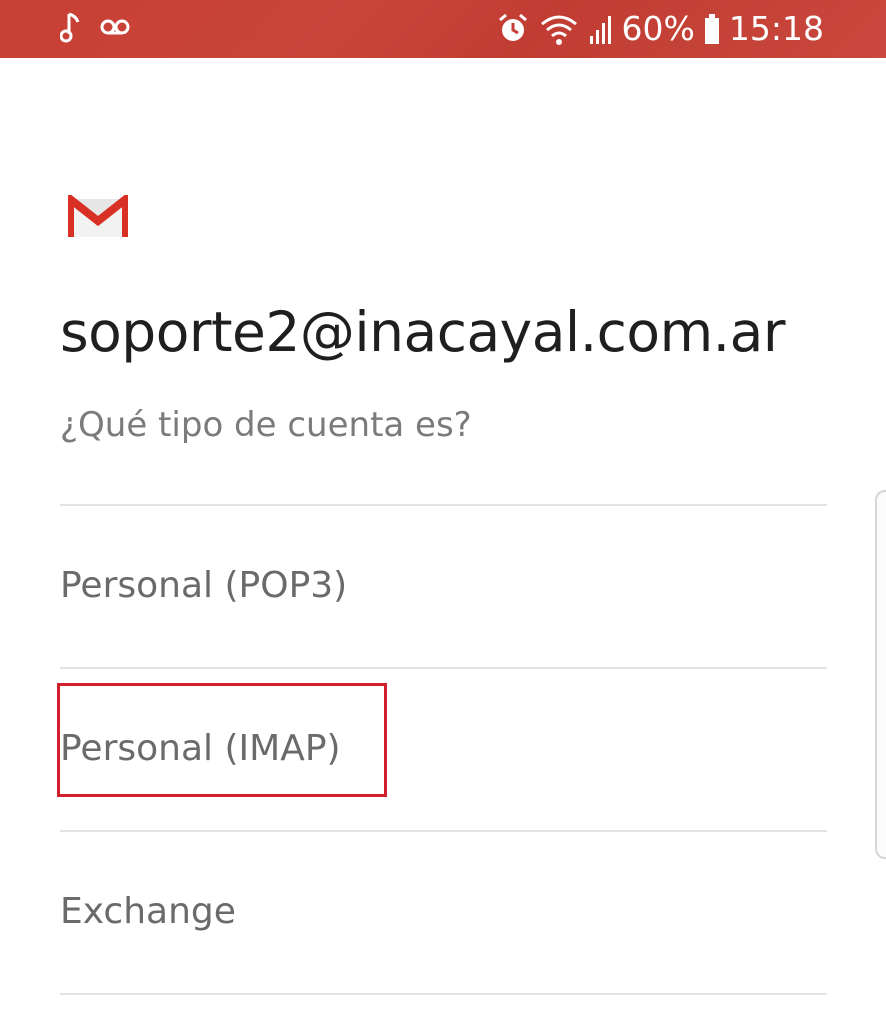 This screenshot has height=1024, width=886. I want to click on clock-time: 15:18, so click(776, 28).